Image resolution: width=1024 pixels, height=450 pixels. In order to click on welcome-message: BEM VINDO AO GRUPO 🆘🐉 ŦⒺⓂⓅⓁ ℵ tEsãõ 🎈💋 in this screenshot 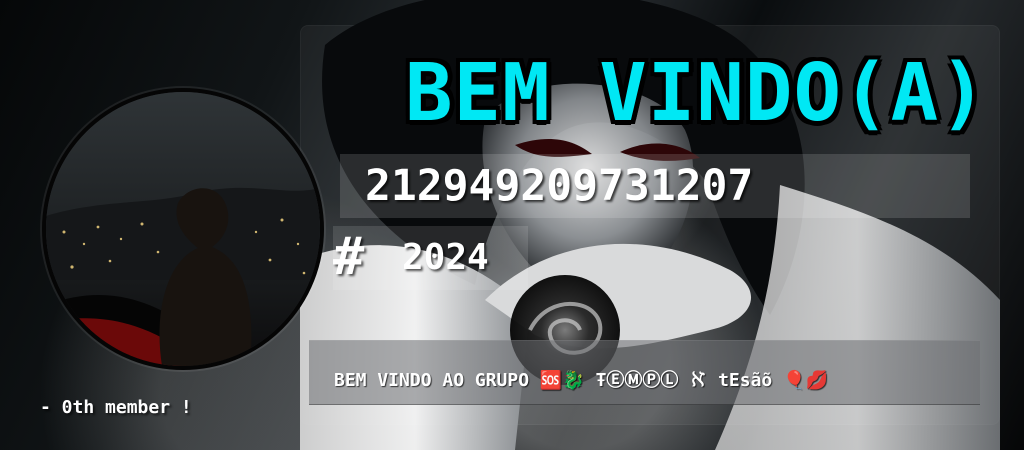, I will do `click(581, 380)`.